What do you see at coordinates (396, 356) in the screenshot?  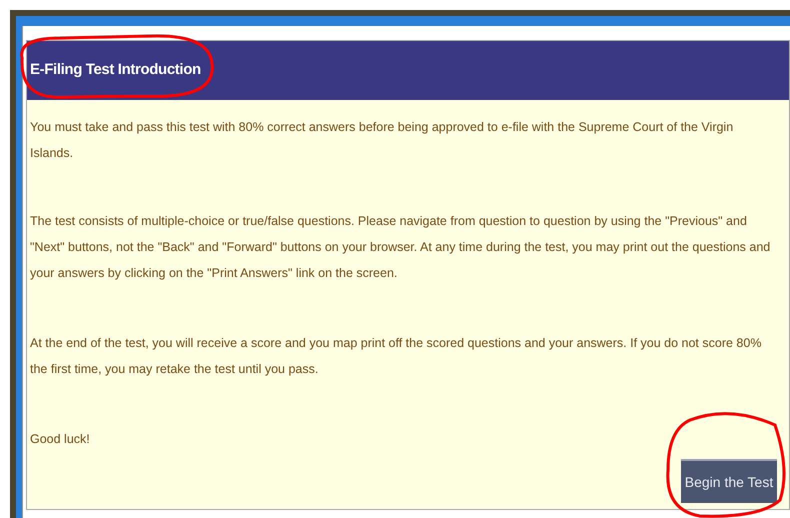 I see `paragraph: At the end of the test, you will receive a score and you map print off the scored questions and your answers. If you do not score 80% the first time, you may retake the test until you pass.` at bounding box center [396, 356].